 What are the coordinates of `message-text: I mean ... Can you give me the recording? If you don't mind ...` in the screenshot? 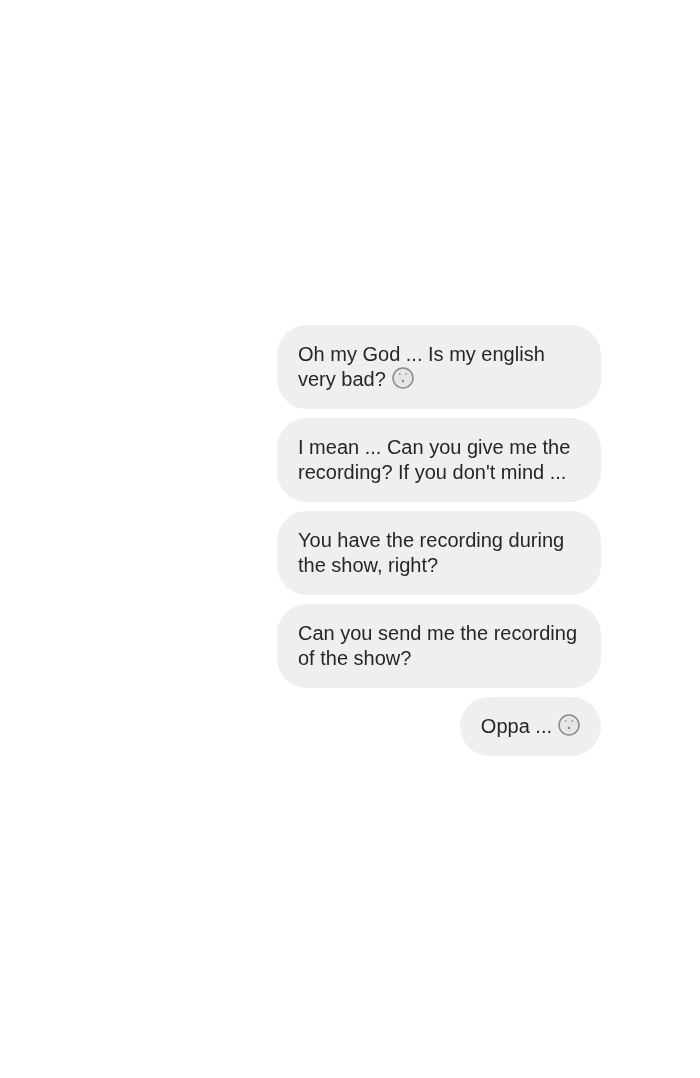 It's located at (434, 459).